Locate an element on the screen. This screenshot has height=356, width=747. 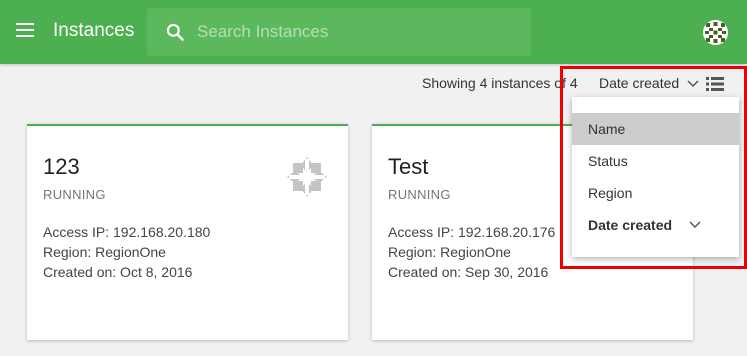
sort-option-name: Name is located at coordinates (655, 129).